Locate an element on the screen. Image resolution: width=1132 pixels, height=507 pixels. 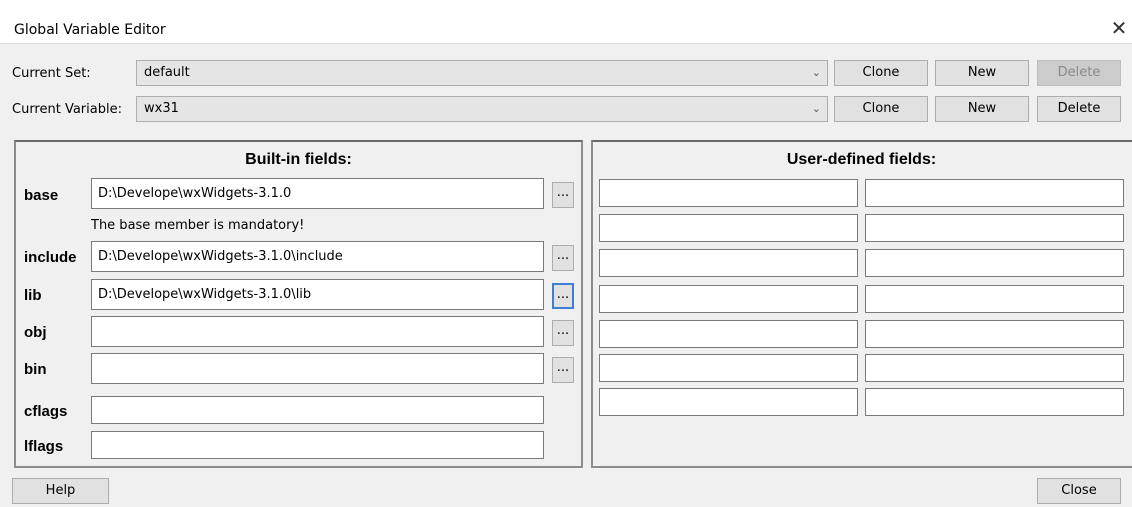
current-set-value: default is located at coordinates (167, 72).